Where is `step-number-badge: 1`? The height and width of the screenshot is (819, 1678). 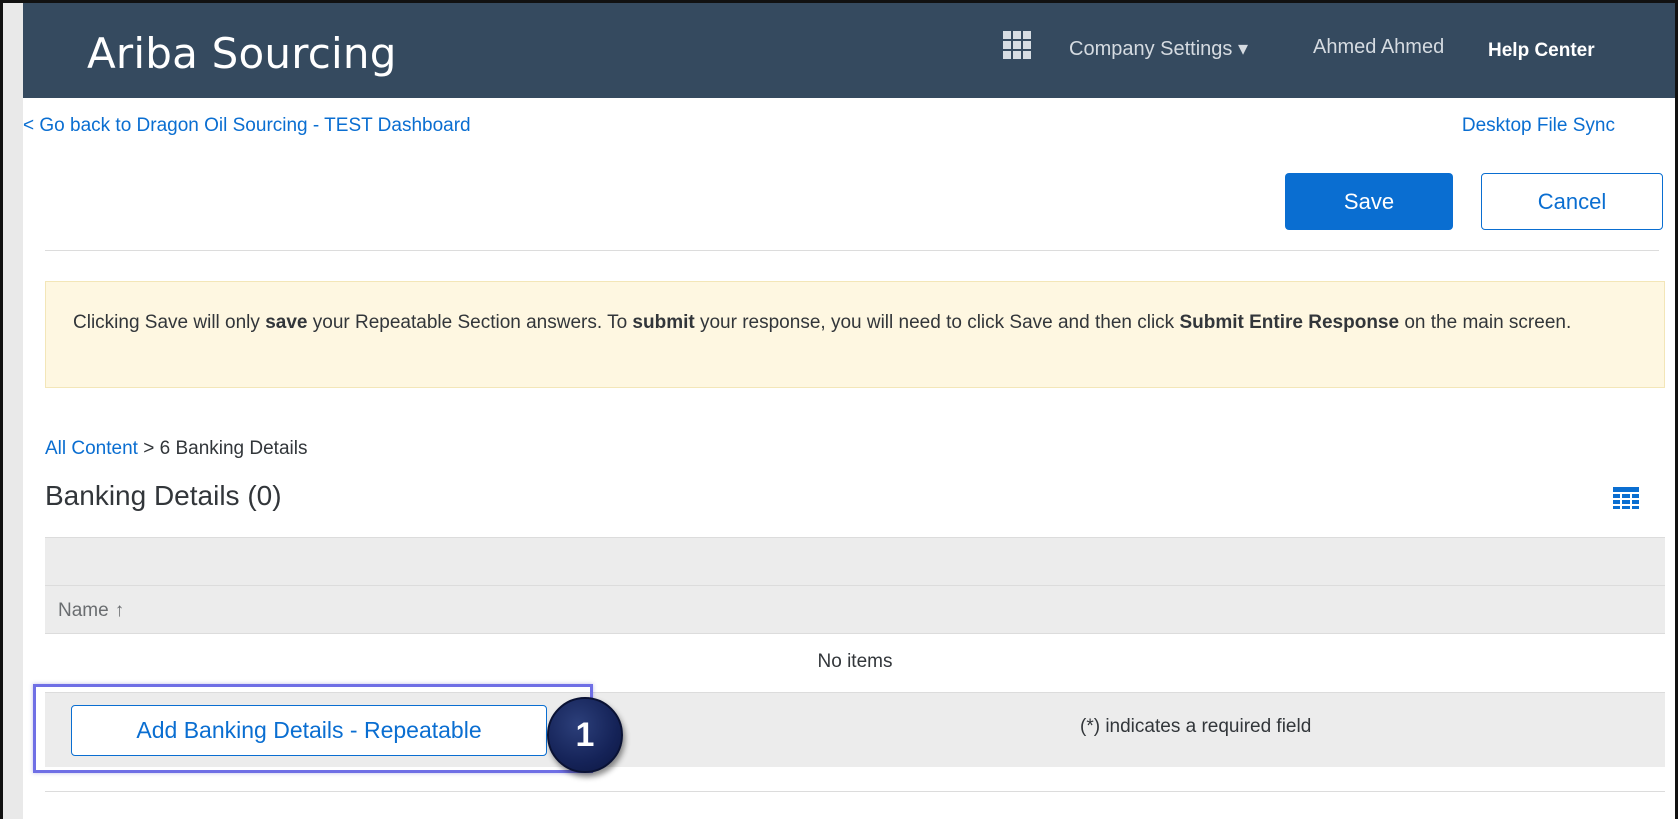
step-number-badge: 1 is located at coordinates (585, 735).